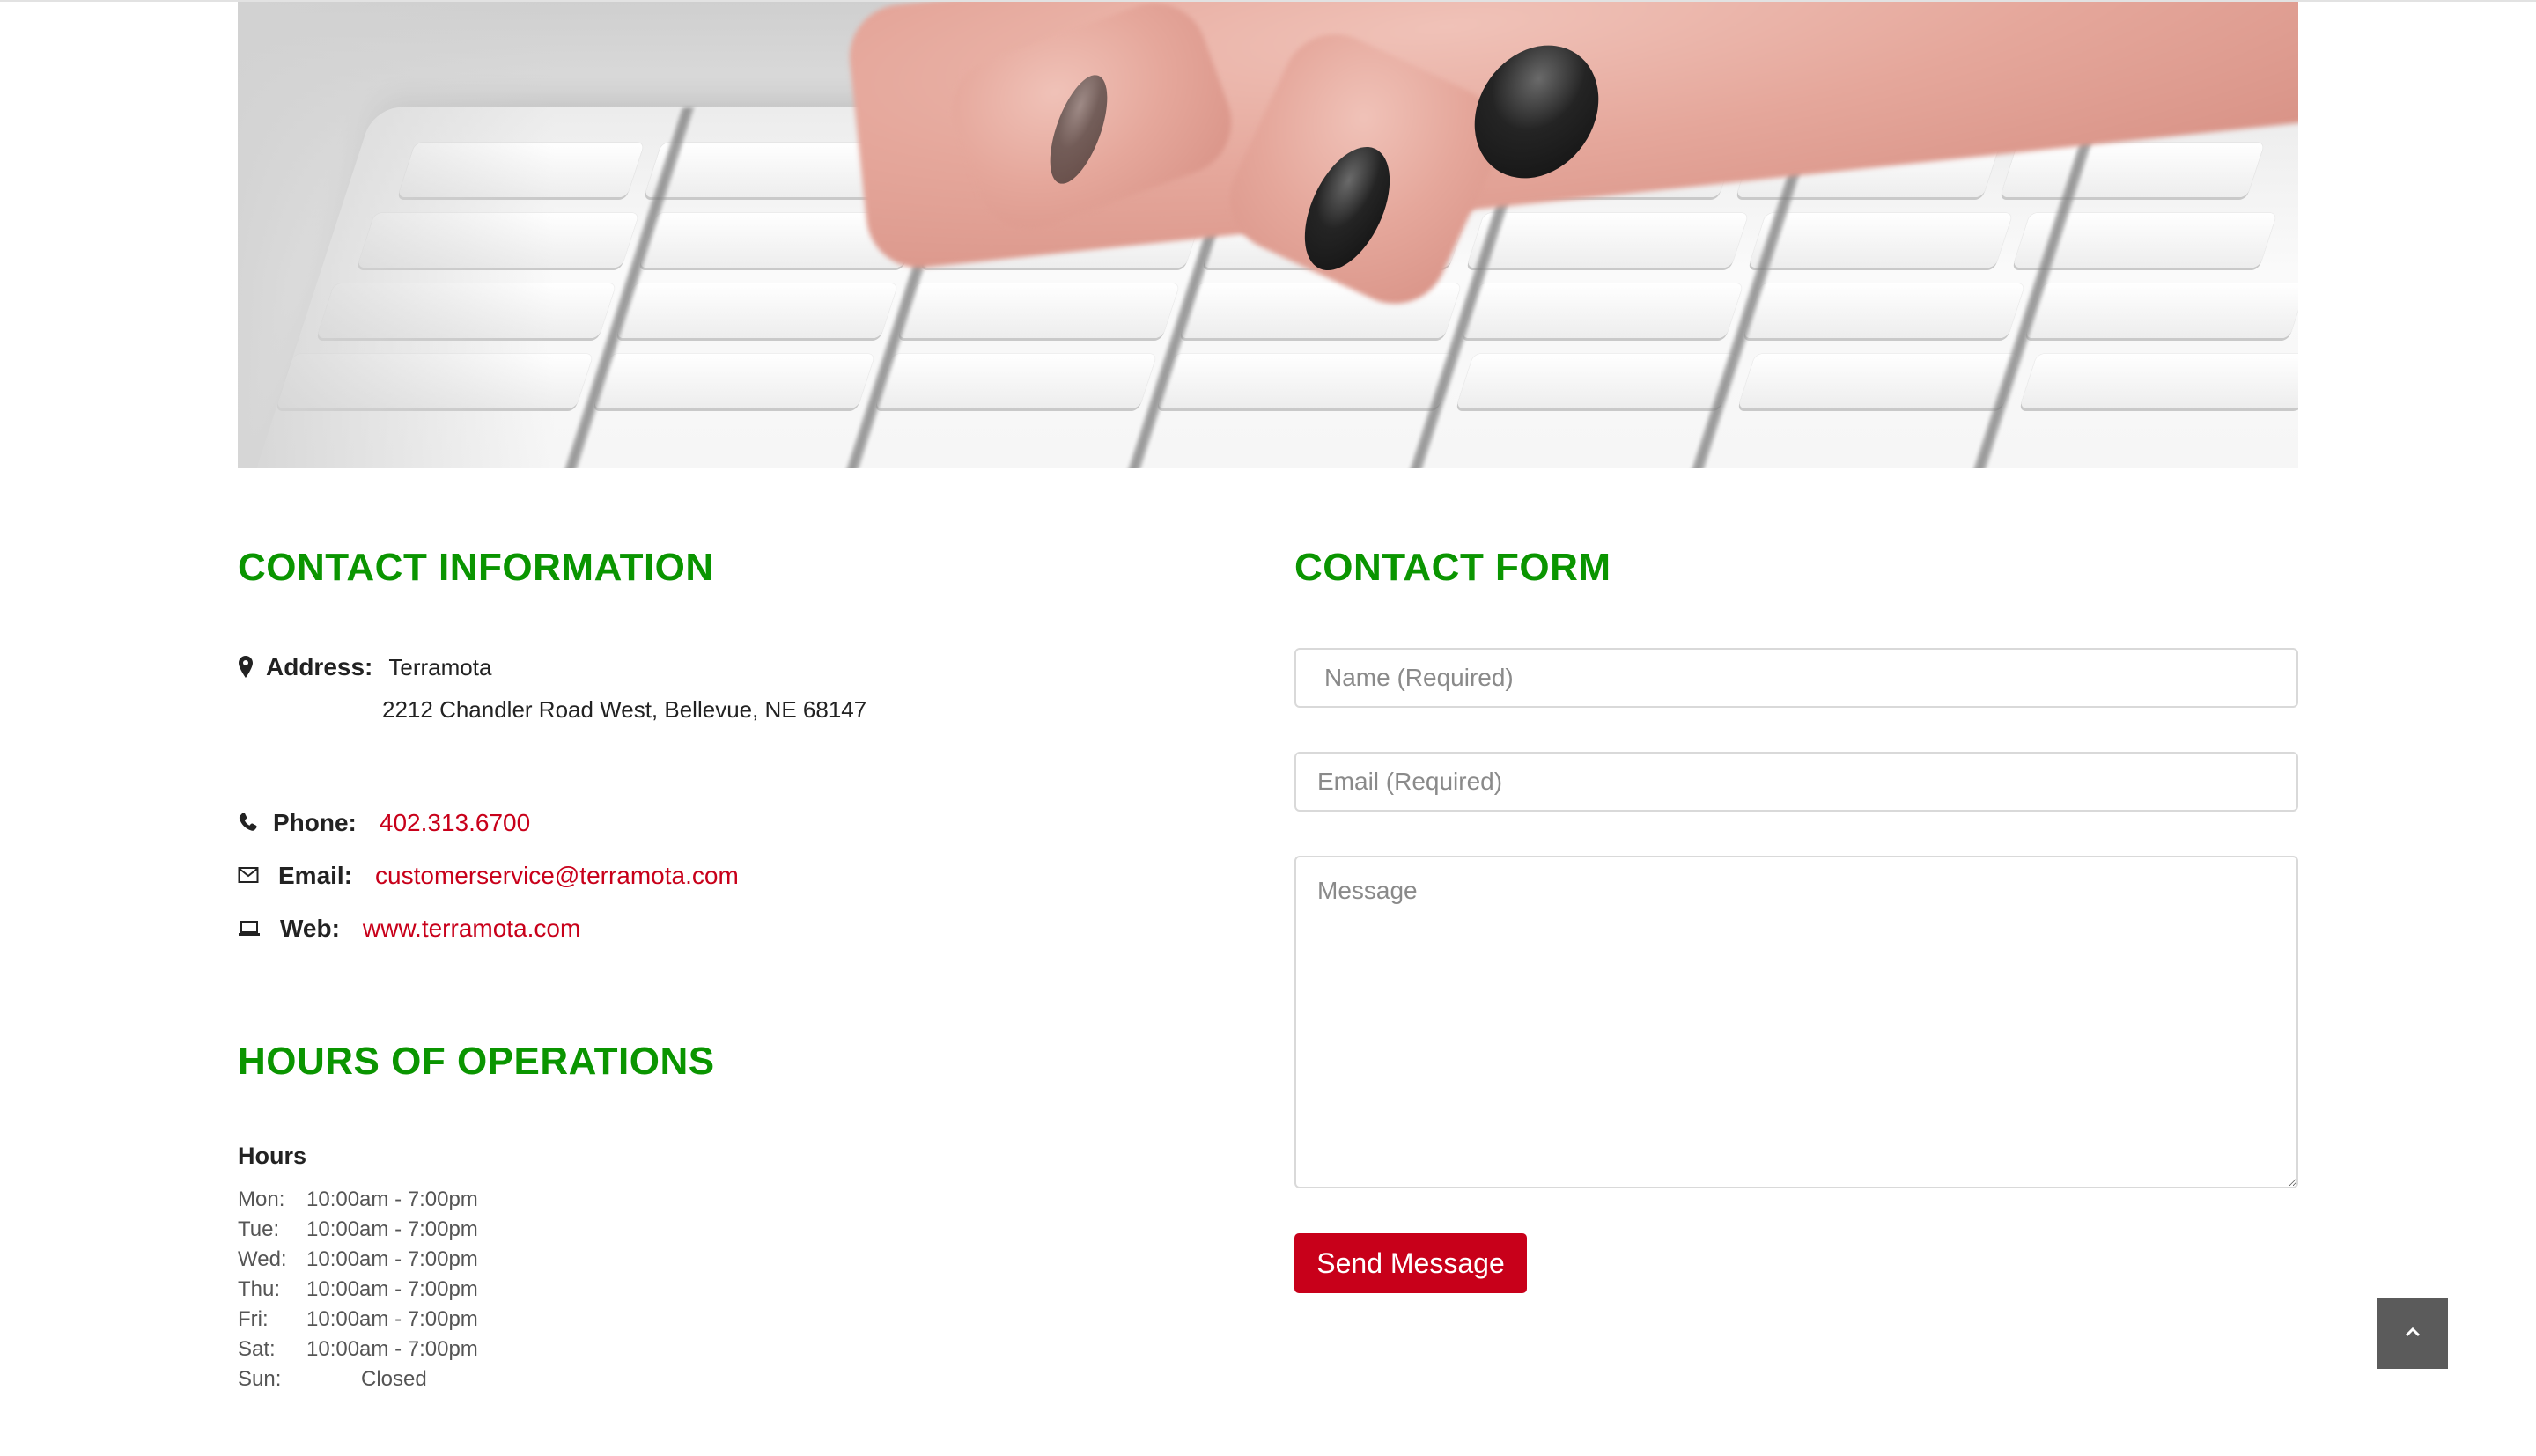  Describe the element at coordinates (262, 1259) in the screenshot. I see `hours-day: Wed:` at that location.